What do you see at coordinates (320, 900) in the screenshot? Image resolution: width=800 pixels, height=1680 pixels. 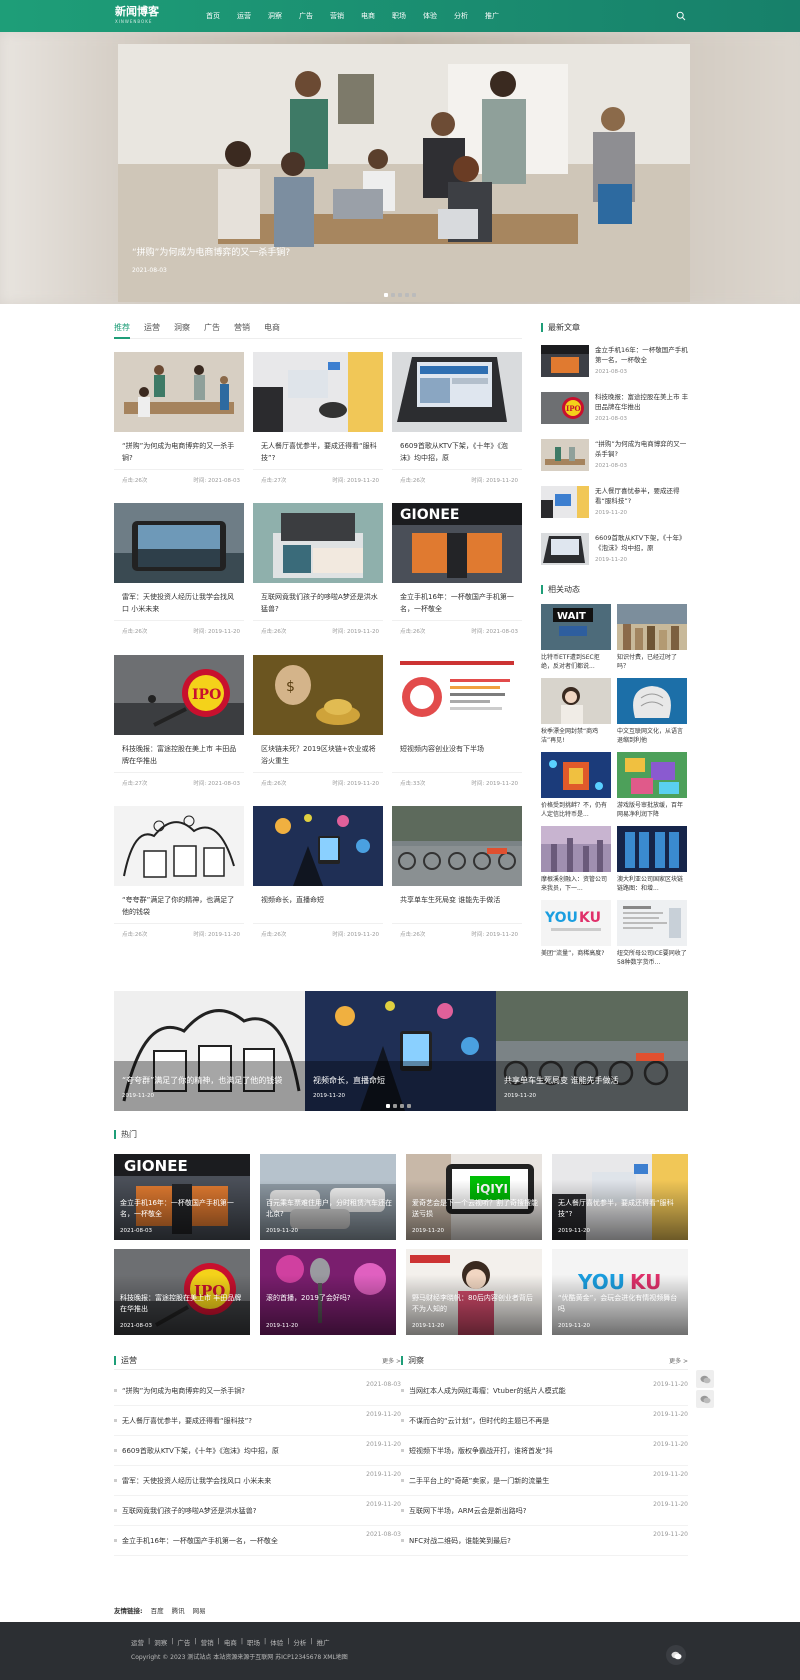 I see `article-title: 视频命长，直播命短` at bounding box center [320, 900].